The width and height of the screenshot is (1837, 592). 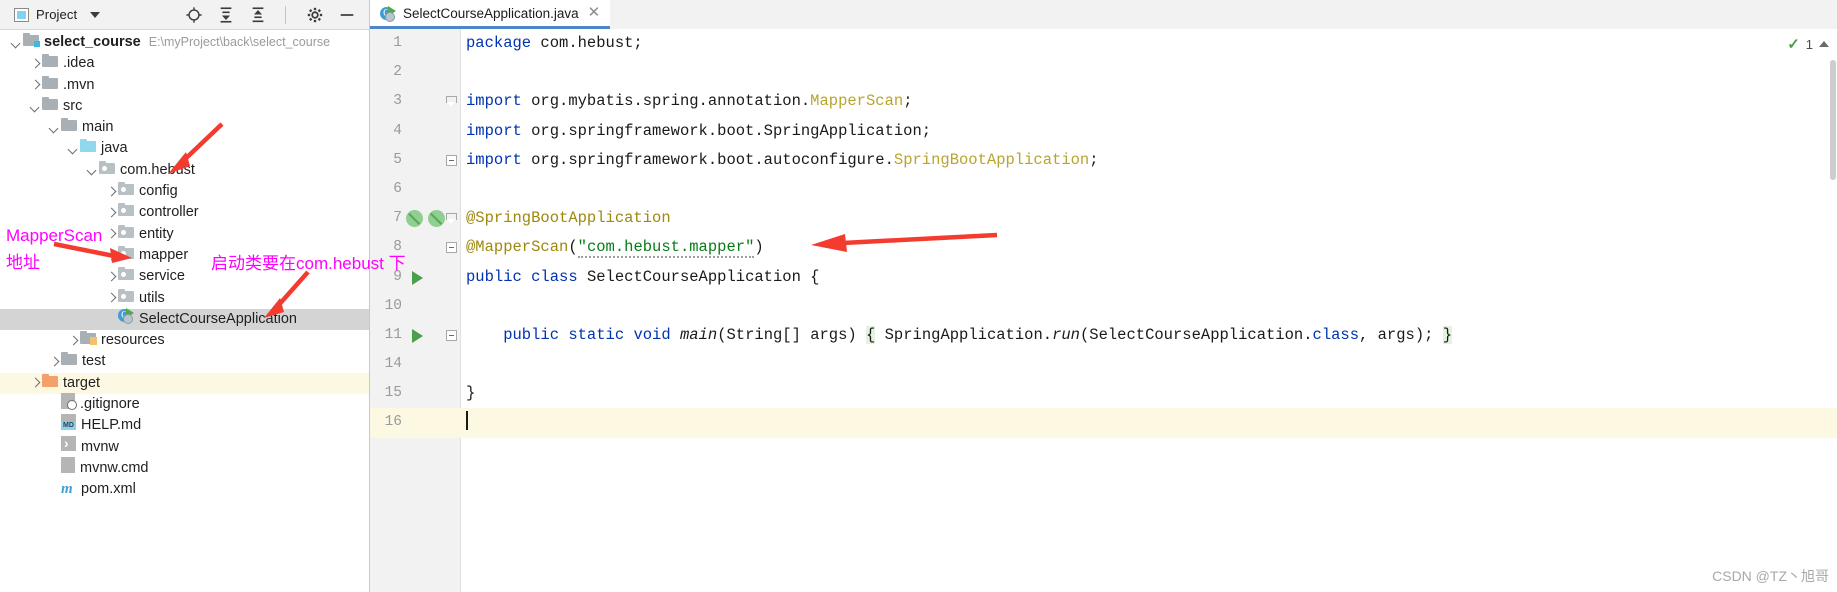 What do you see at coordinates (258, 15) in the screenshot?
I see `collapse-all-icon` at bounding box center [258, 15].